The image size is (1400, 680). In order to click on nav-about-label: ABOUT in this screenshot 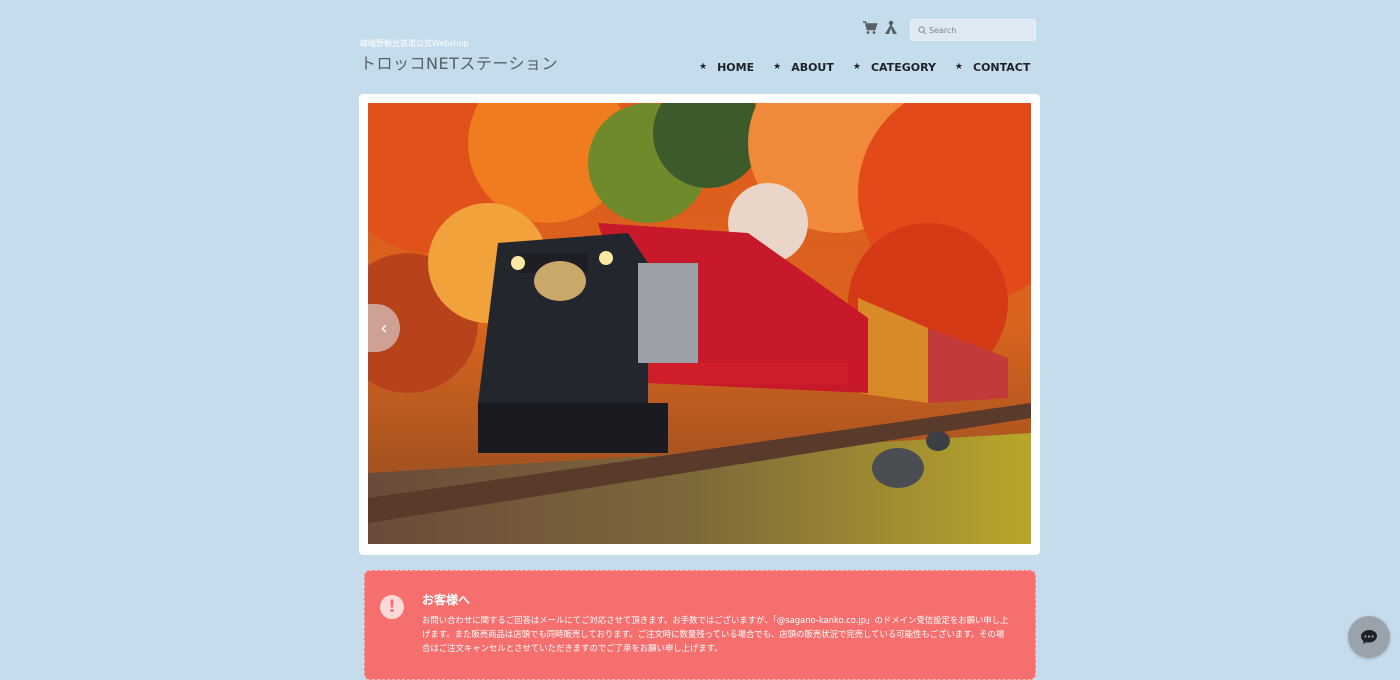, I will do `click(812, 67)`.